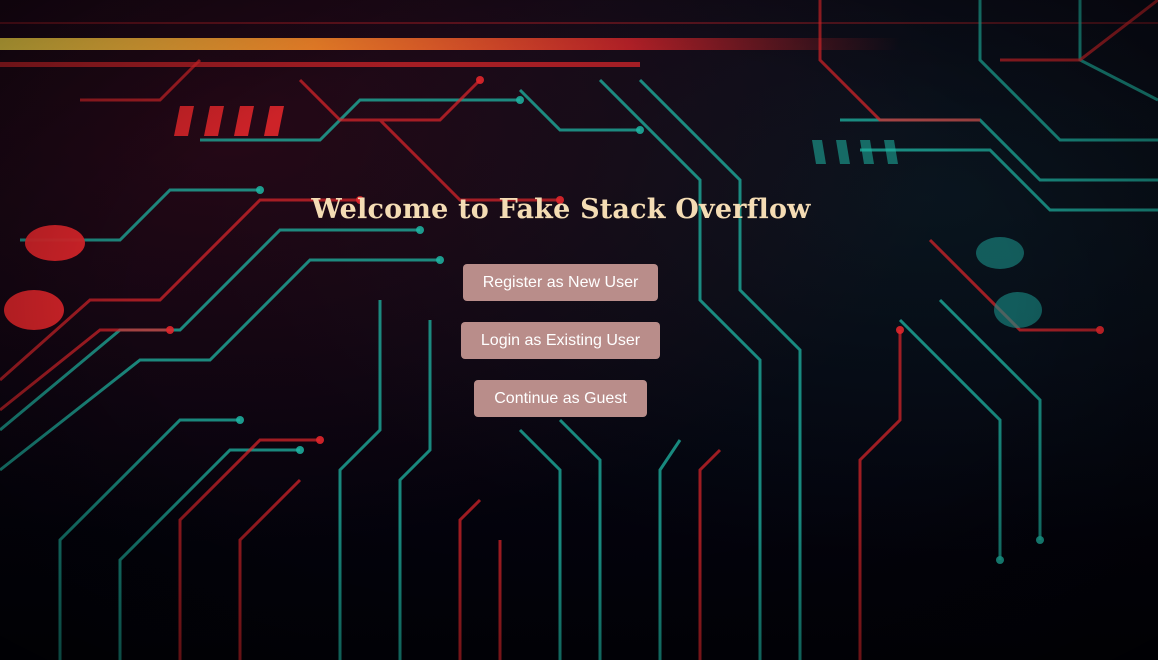 This screenshot has width=1158, height=660. What do you see at coordinates (560, 398) in the screenshot?
I see `guest-button: Continue as Guest` at bounding box center [560, 398].